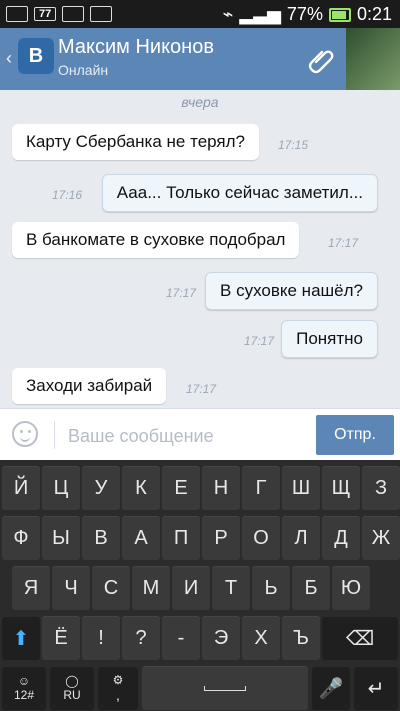  I want to click on key: С, so click(111, 588).